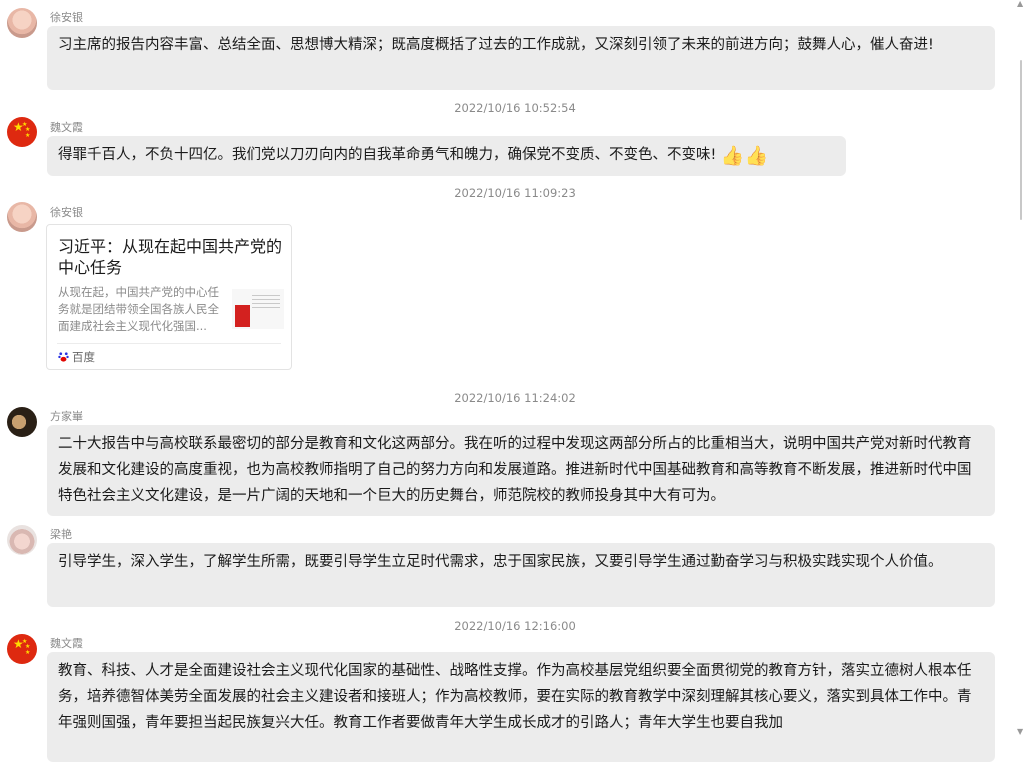 The image size is (1024, 762). Describe the element at coordinates (66, 416) in the screenshot. I see `sender-name: 方家崋` at that location.